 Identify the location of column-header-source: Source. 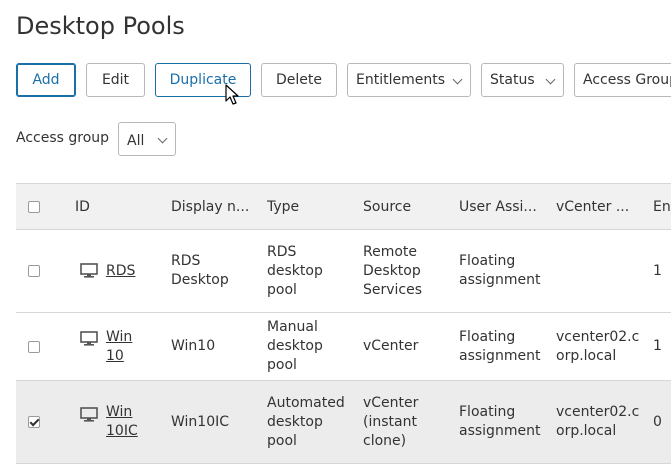
(407, 206).